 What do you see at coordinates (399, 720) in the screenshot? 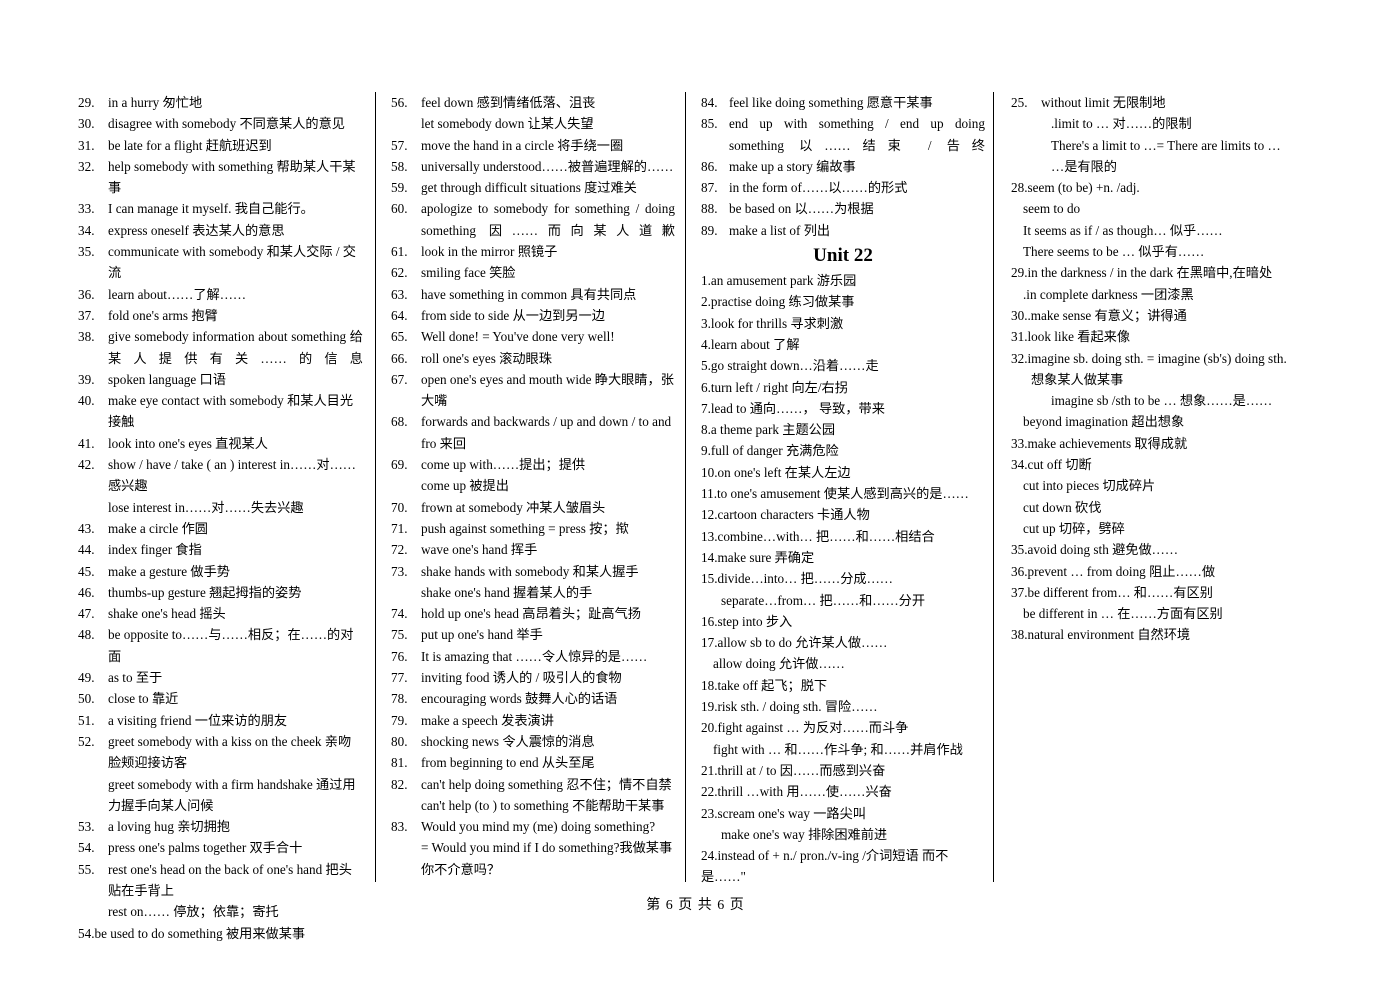
I see `item-number: 79.` at bounding box center [399, 720].